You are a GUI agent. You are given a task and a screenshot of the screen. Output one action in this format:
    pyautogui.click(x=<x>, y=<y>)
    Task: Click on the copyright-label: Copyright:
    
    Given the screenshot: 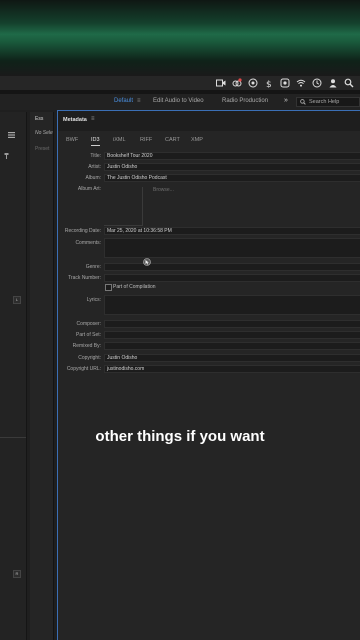 What is the action you would take?
    pyautogui.click(x=89, y=358)
    